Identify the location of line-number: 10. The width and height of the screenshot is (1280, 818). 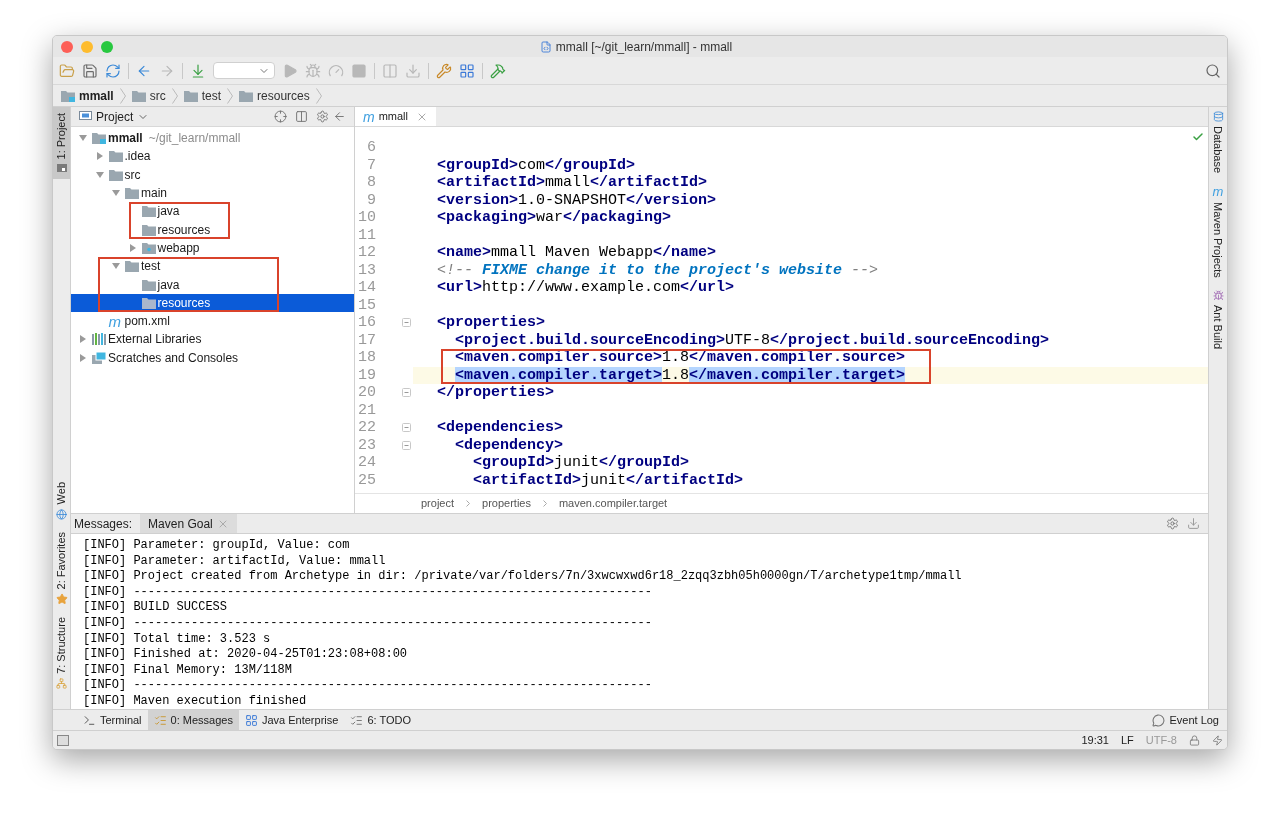
(366, 218).